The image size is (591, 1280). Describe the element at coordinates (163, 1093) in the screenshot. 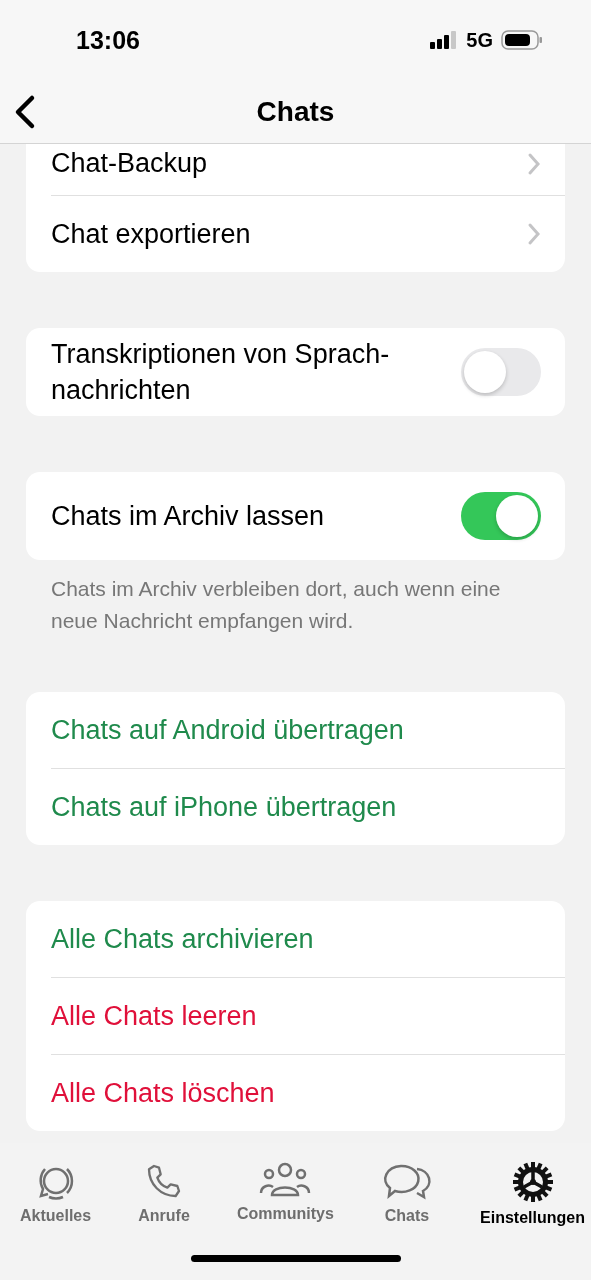

I see `action-link: Alle Chats löschen` at that location.